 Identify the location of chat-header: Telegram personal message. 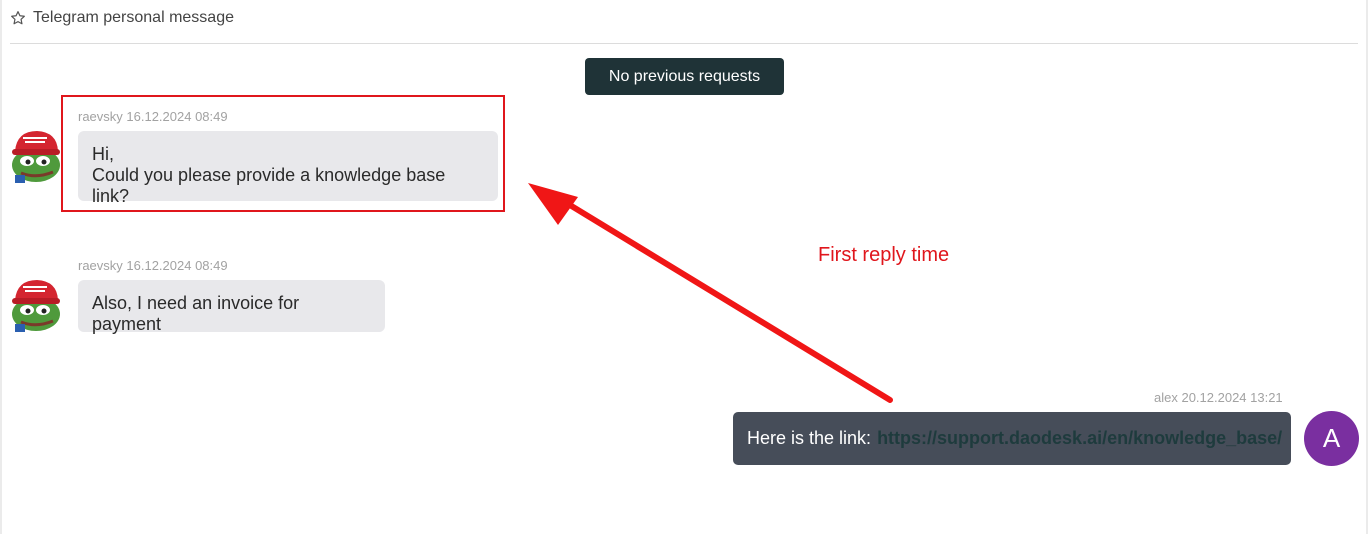
(122, 18).